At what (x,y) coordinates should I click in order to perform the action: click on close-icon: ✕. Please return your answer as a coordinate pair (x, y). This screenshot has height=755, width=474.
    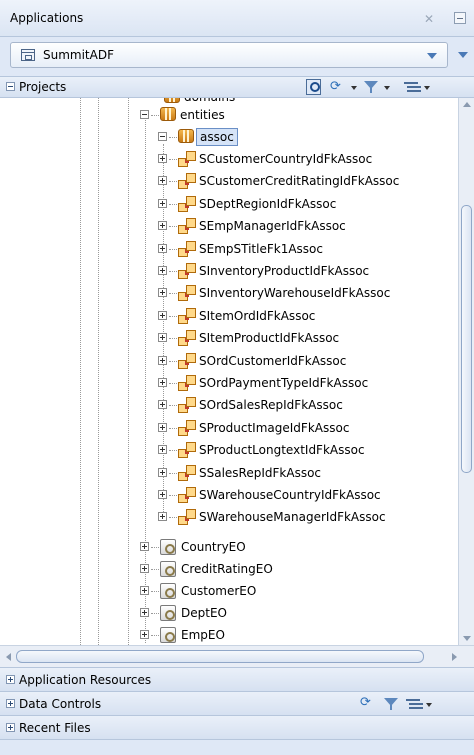
    Looking at the image, I should click on (429, 19).